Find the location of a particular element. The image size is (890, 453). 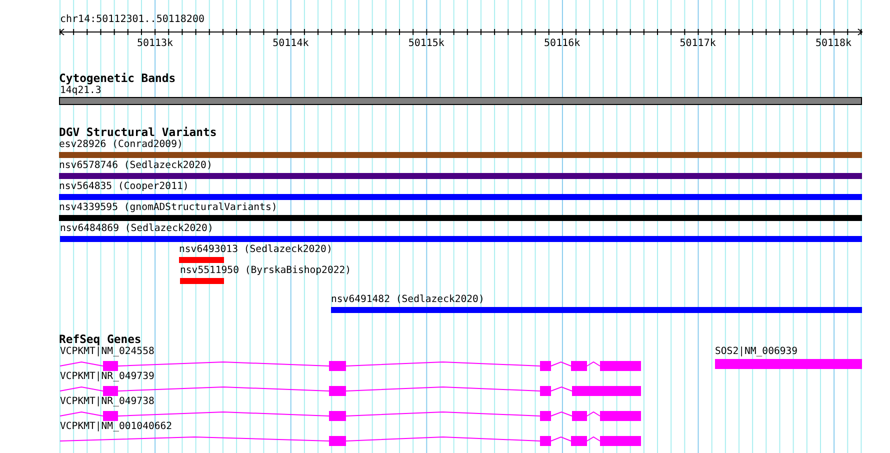

tick-label: 50114k is located at coordinates (290, 43).